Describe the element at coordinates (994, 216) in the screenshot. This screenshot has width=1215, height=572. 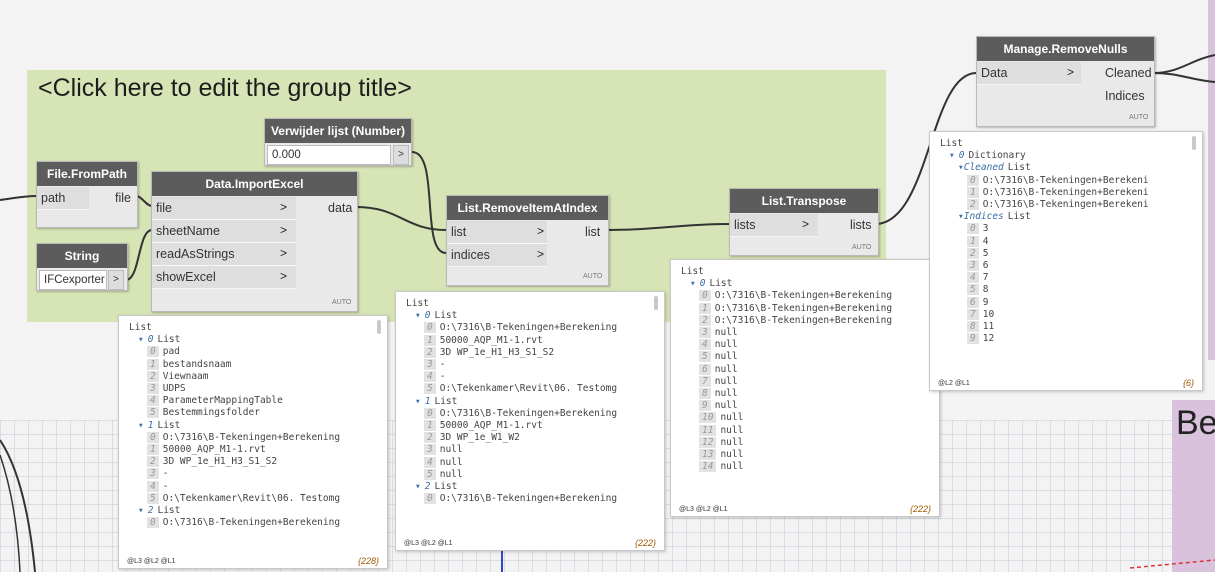
I see `tree-branch: ▾Indices List` at that location.